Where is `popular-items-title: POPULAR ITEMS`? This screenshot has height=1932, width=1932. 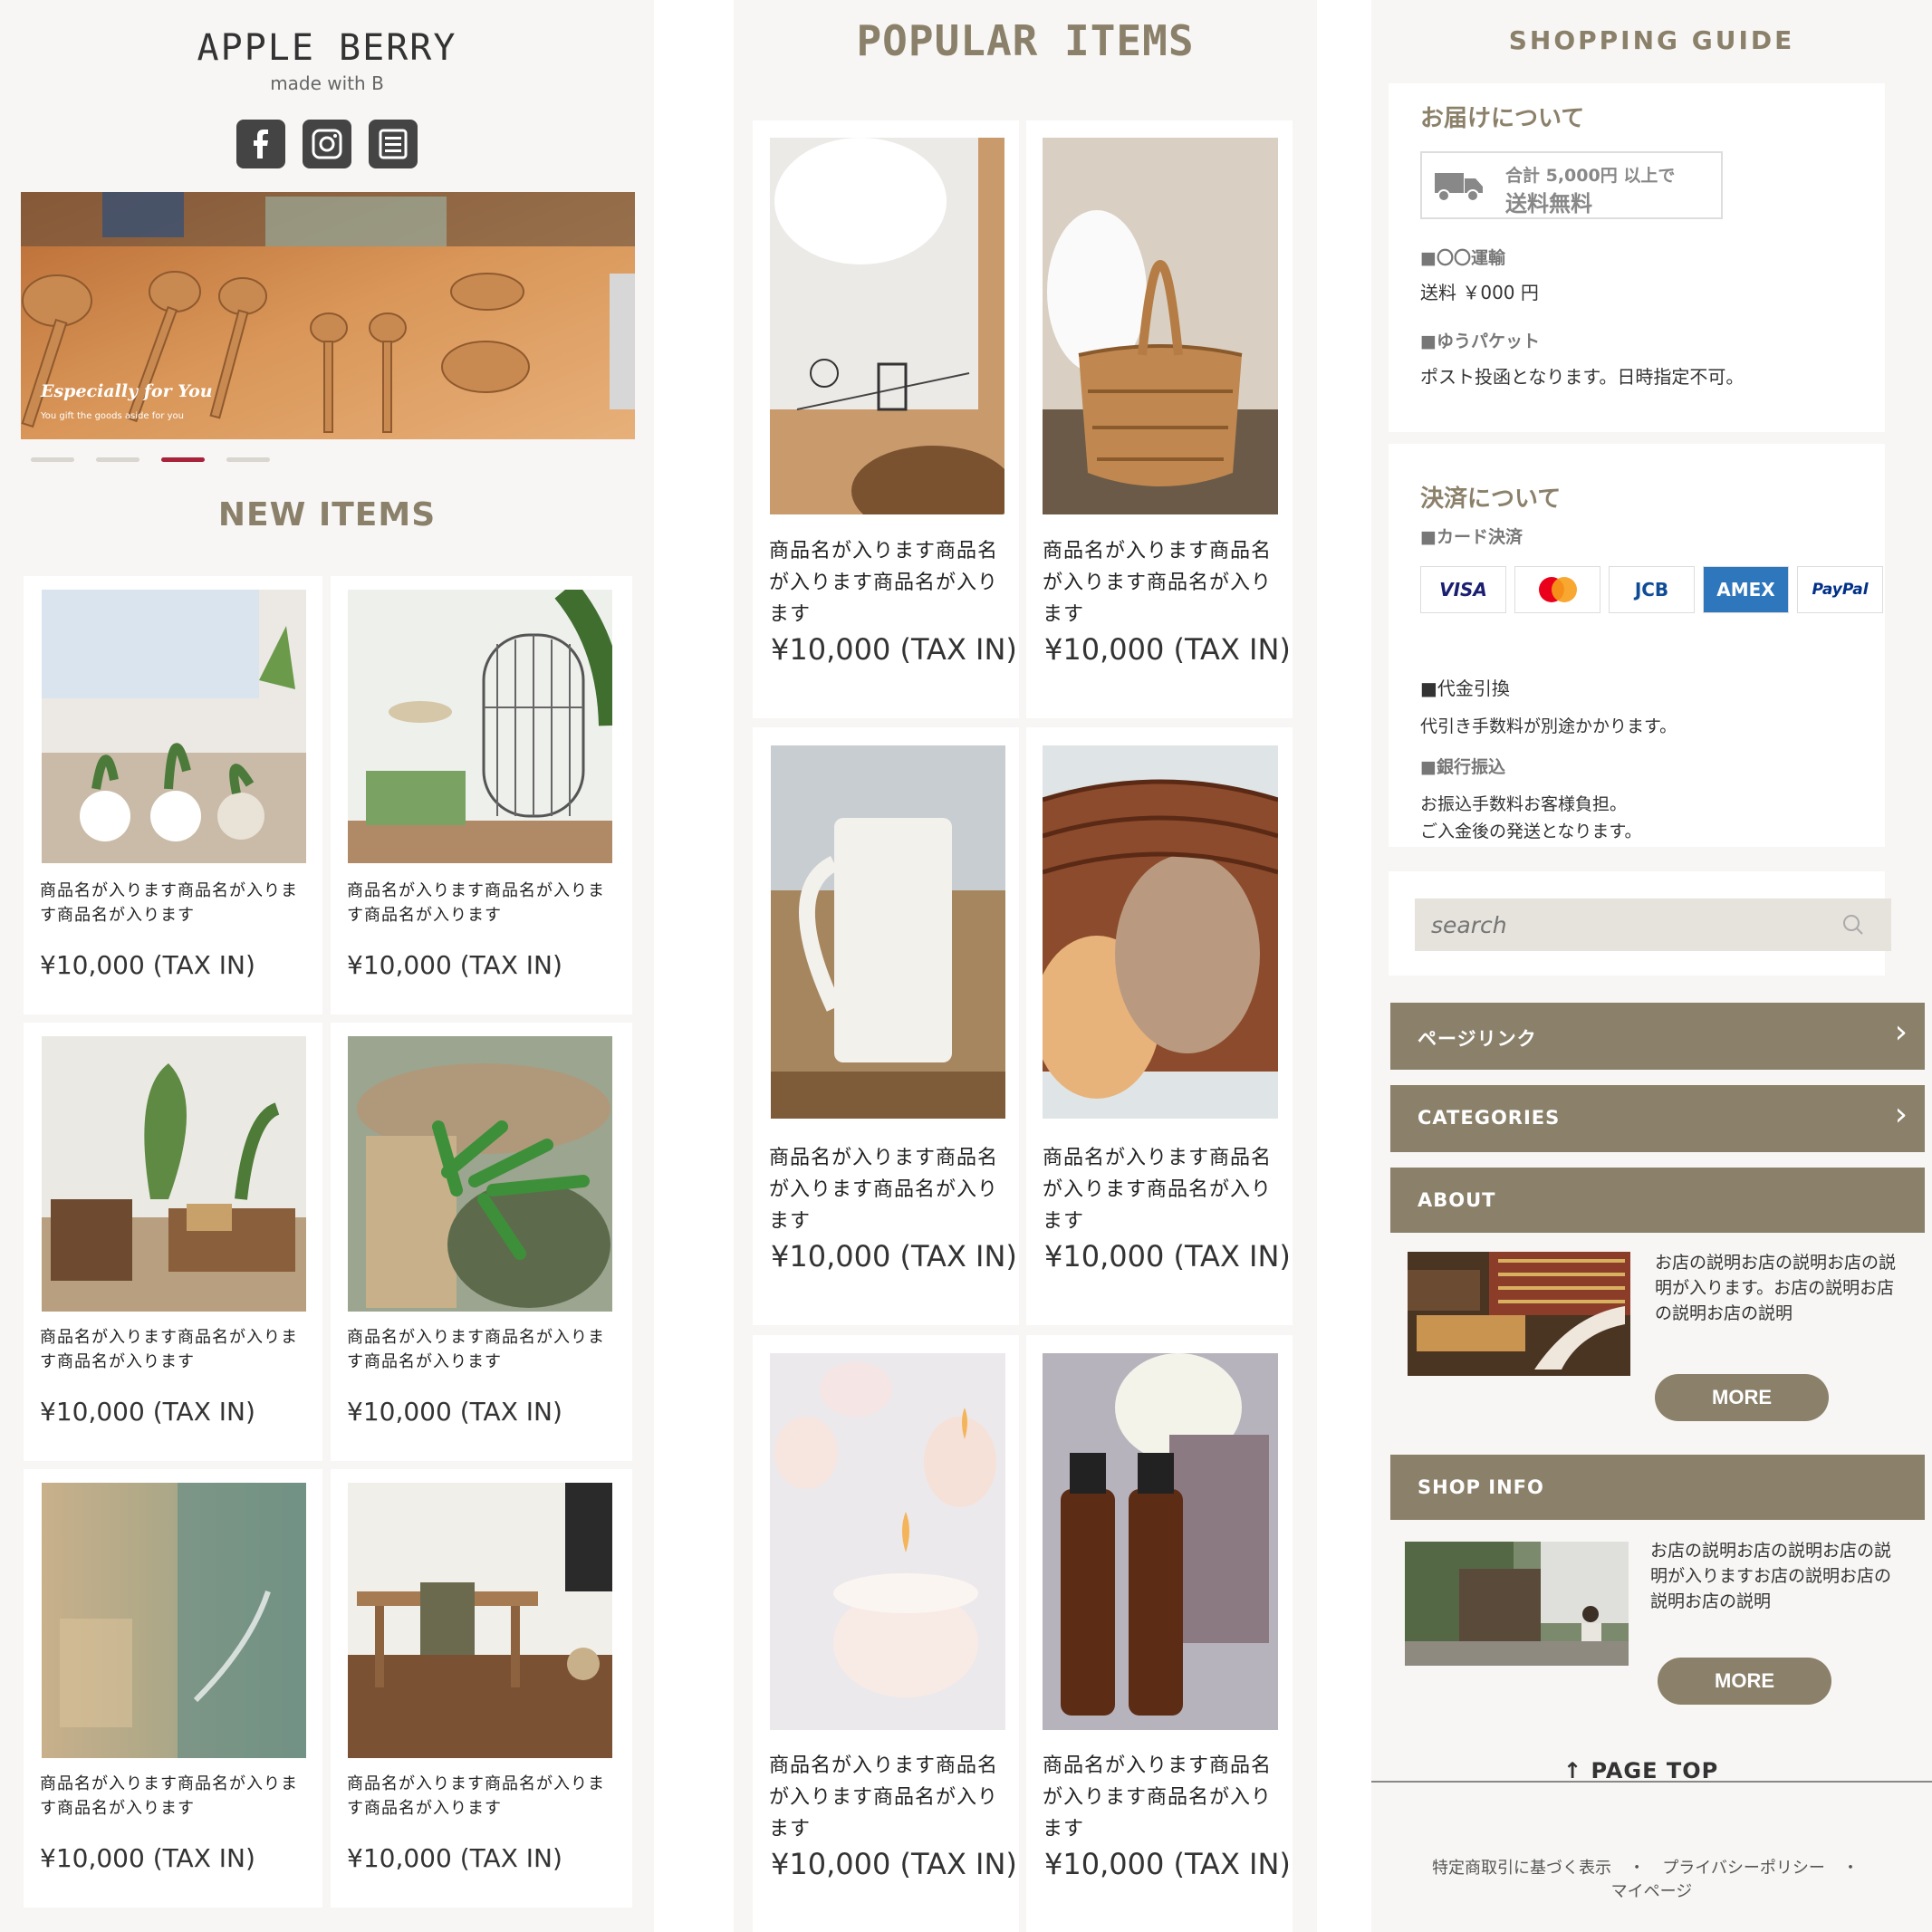
popular-items-title: POPULAR ITEMS is located at coordinates (1025, 40).